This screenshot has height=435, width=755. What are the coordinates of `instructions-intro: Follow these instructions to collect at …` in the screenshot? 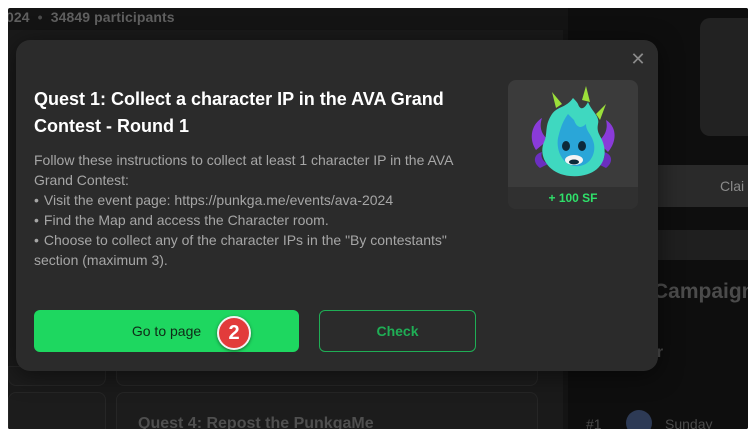 It's located at (243, 170).